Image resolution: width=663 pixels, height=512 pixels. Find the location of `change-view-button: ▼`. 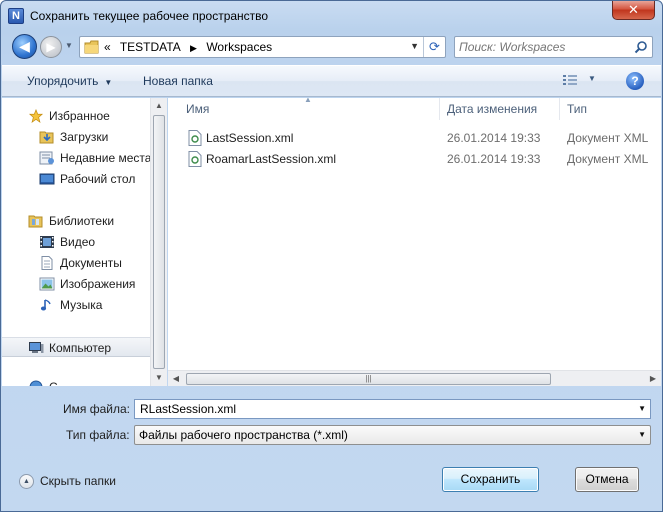

change-view-button: ▼ is located at coordinates (581, 82).